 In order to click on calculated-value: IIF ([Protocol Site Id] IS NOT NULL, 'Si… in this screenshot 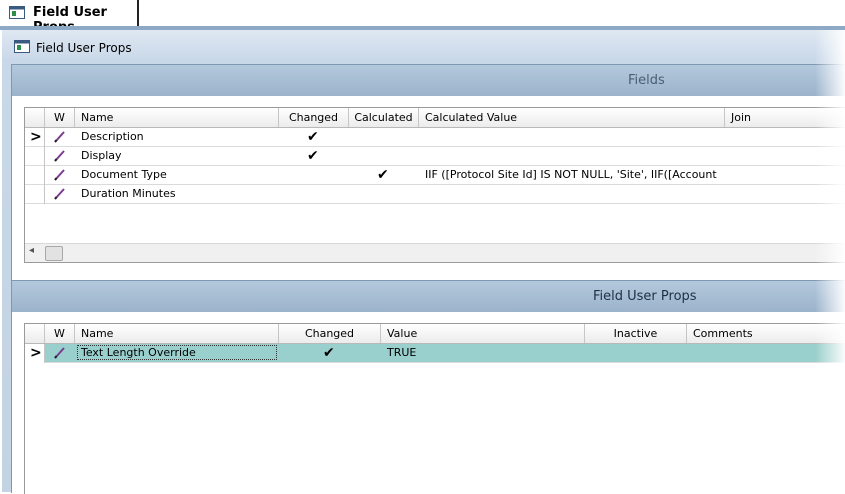, I will do `click(573, 174)`.